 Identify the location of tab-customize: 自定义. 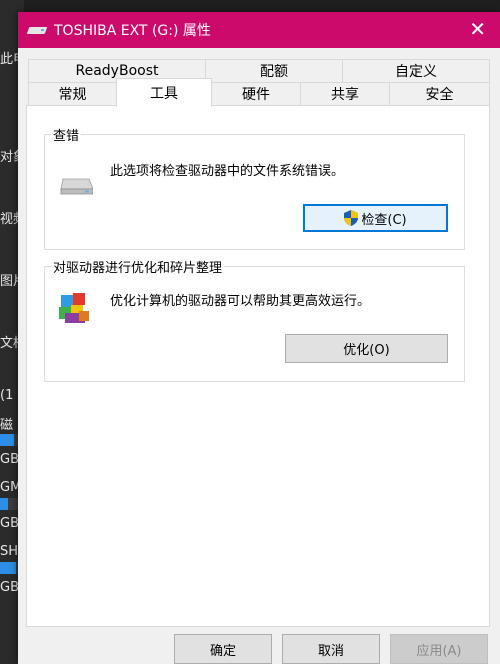
(416, 71).